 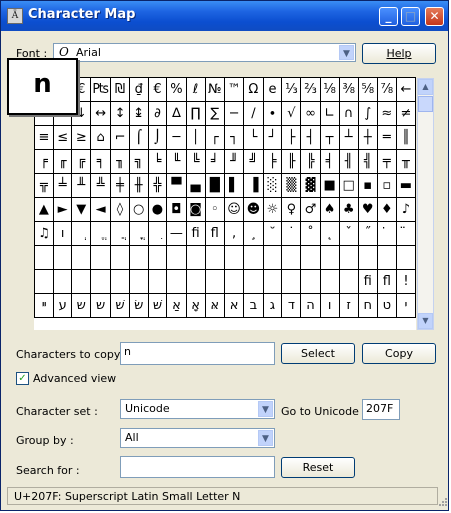 I want to click on character-cell: ▲, so click(x=44, y=209).